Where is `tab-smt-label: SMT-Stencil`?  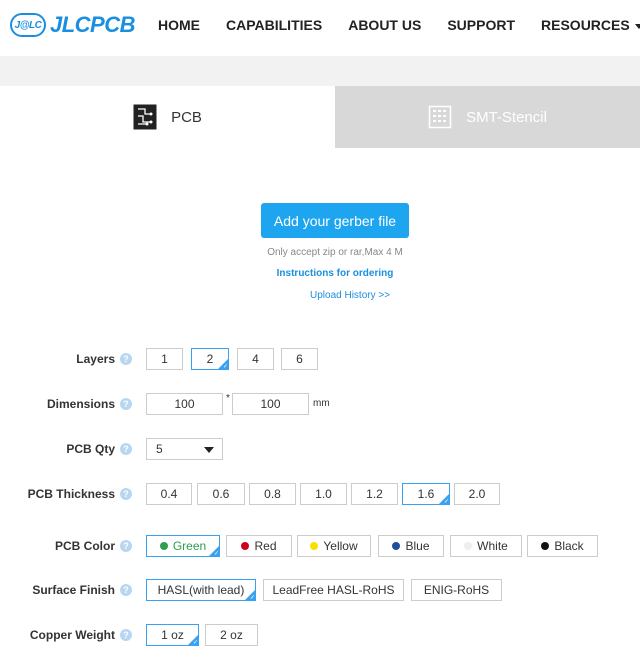
tab-smt-label: SMT-Stencil is located at coordinates (506, 117).